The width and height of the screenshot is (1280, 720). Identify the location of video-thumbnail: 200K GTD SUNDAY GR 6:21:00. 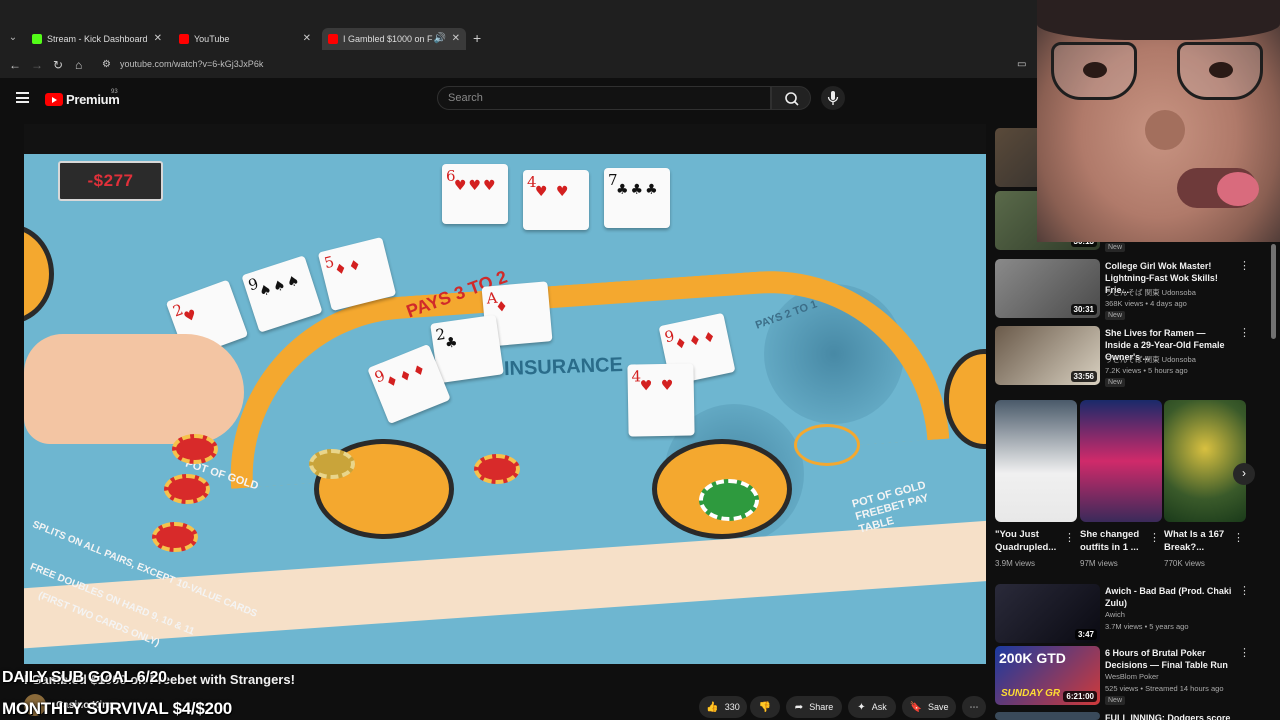
(1047, 675).